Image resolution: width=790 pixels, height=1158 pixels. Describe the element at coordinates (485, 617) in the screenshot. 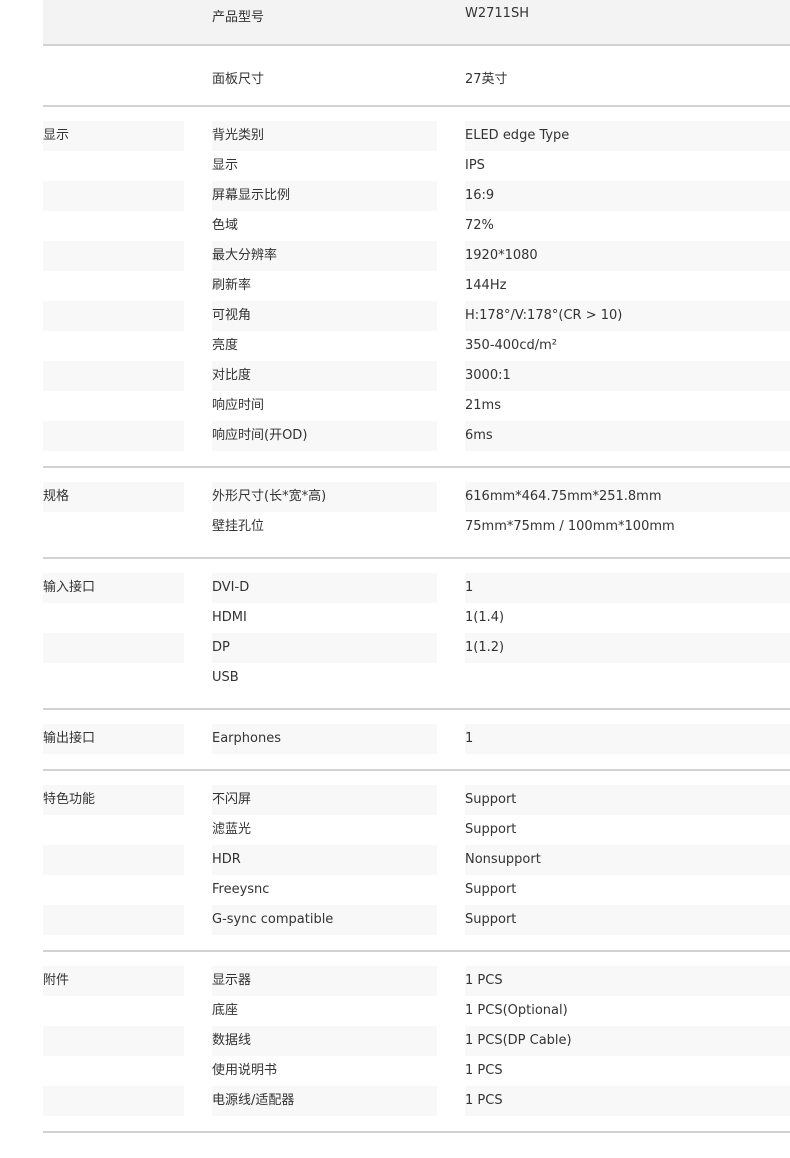

I see `spec-value-text: 1(1.4)` at that location.